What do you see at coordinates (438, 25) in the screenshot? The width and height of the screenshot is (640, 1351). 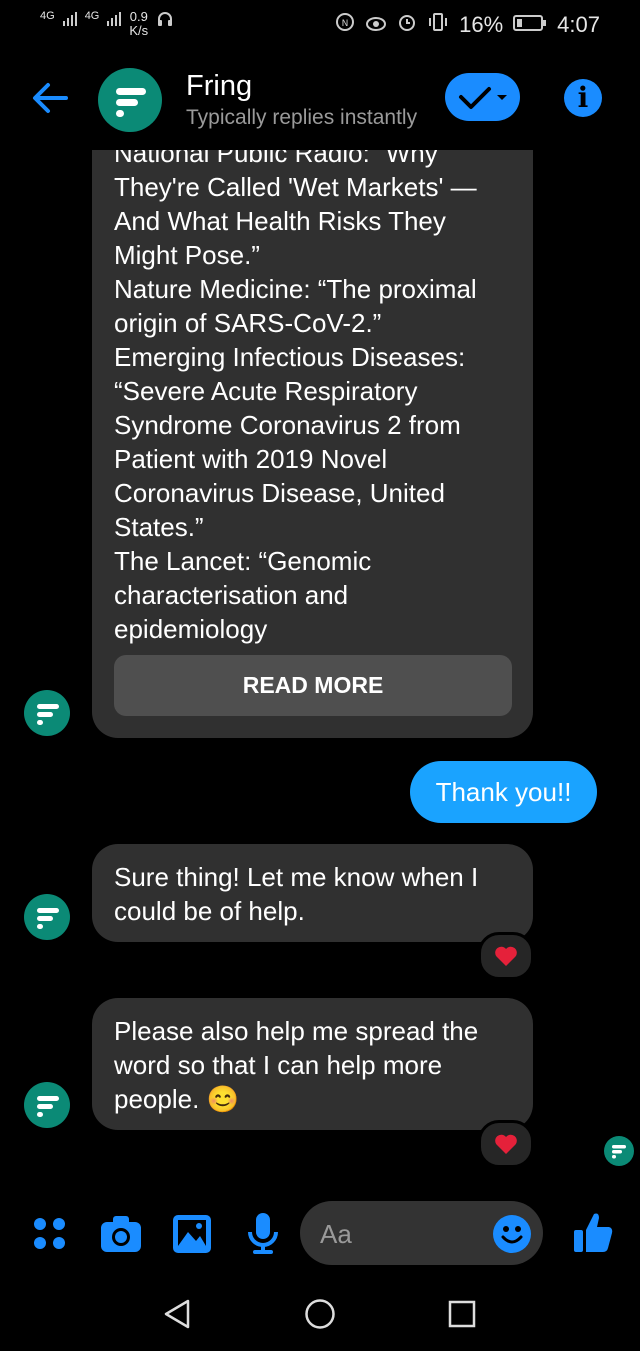 I see `vibrate-icon` at bounding box center [438, 25].